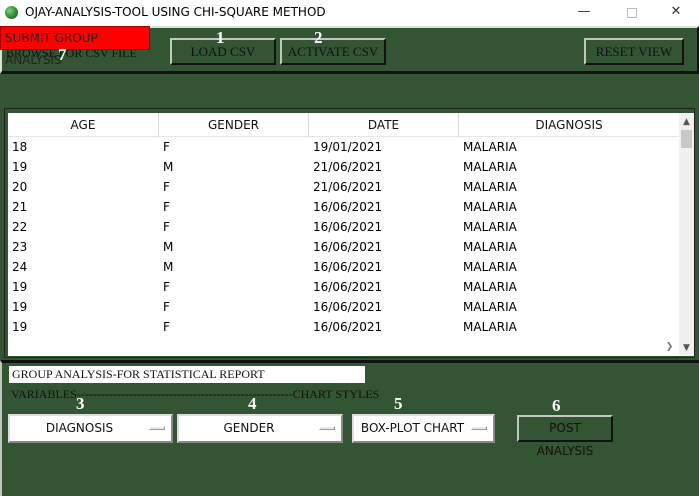 The width and height of the screenshot is (699, 496). What do you see at coordinates (686, 348) in the screenshot?
I see `scroll-down-arrow-icon: ▼` at bounding box center [686, 348].